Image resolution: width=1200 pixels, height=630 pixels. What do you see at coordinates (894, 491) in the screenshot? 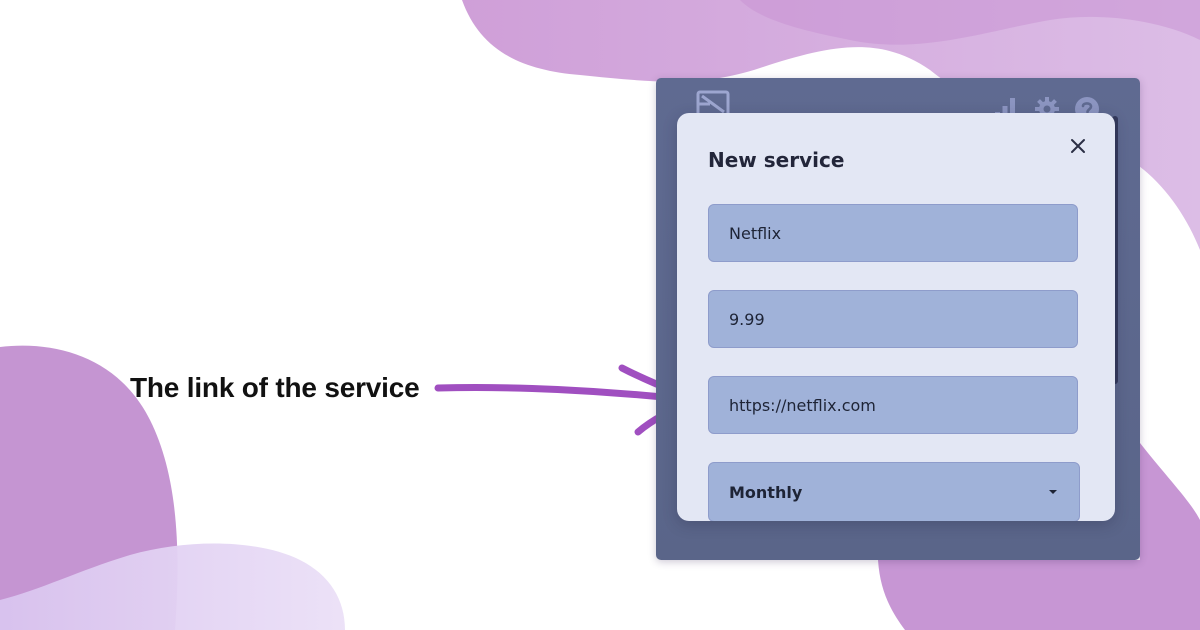
I see `billing-cycle-select: Monthly` at bounding box center [894, 491].